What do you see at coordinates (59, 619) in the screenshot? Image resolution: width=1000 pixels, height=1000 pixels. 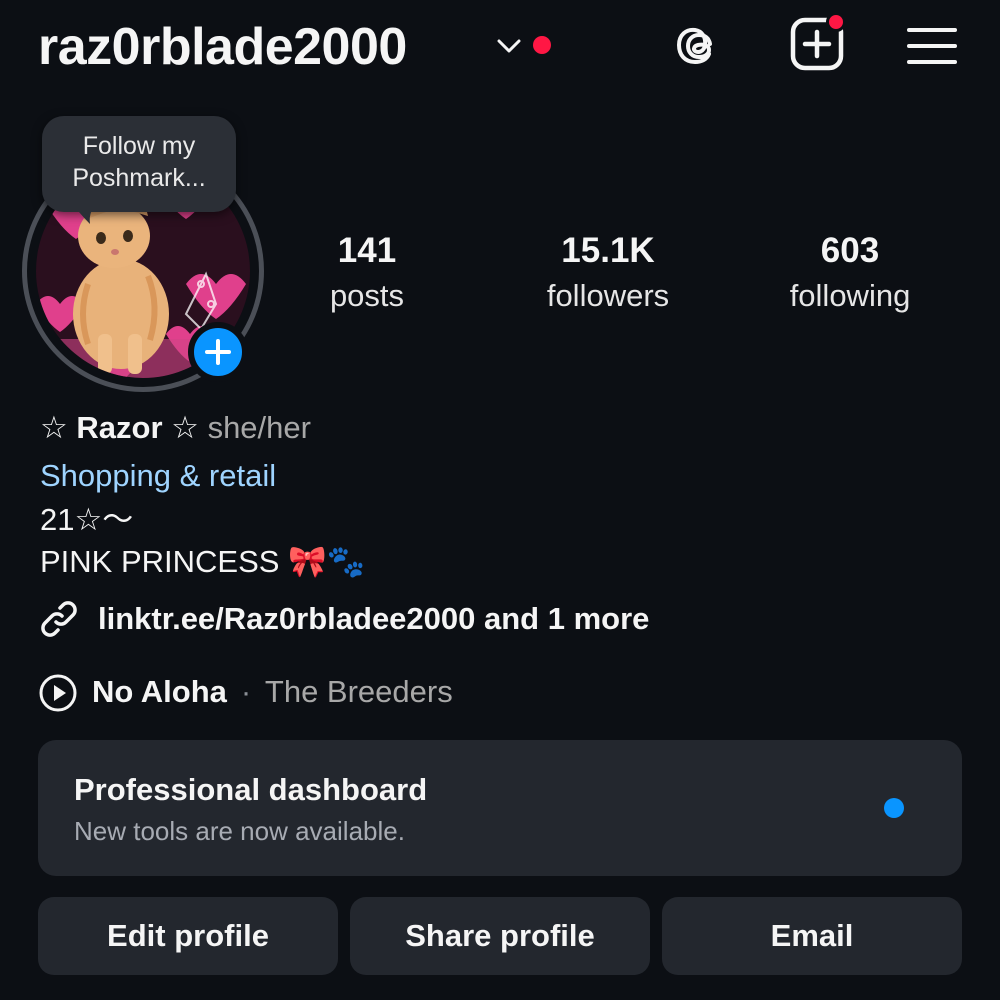 I see `link-icon` at bounding box center [59, 619].